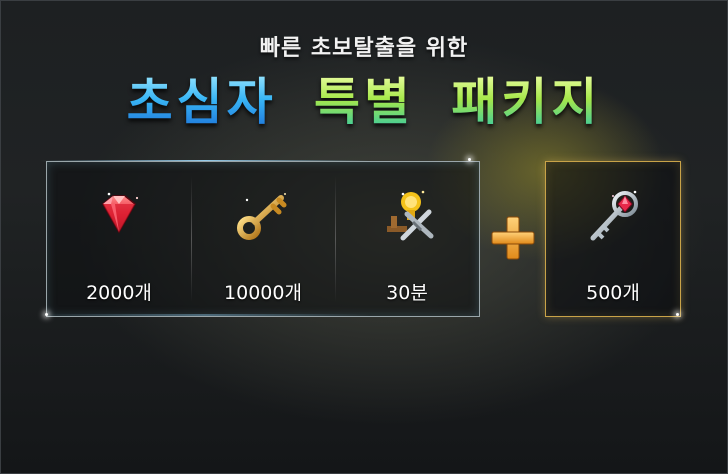  What do you see at coordinates (410, 215) in the screenshot?
I see `hourglass-swords-icon` at bounding box center [410, 215].